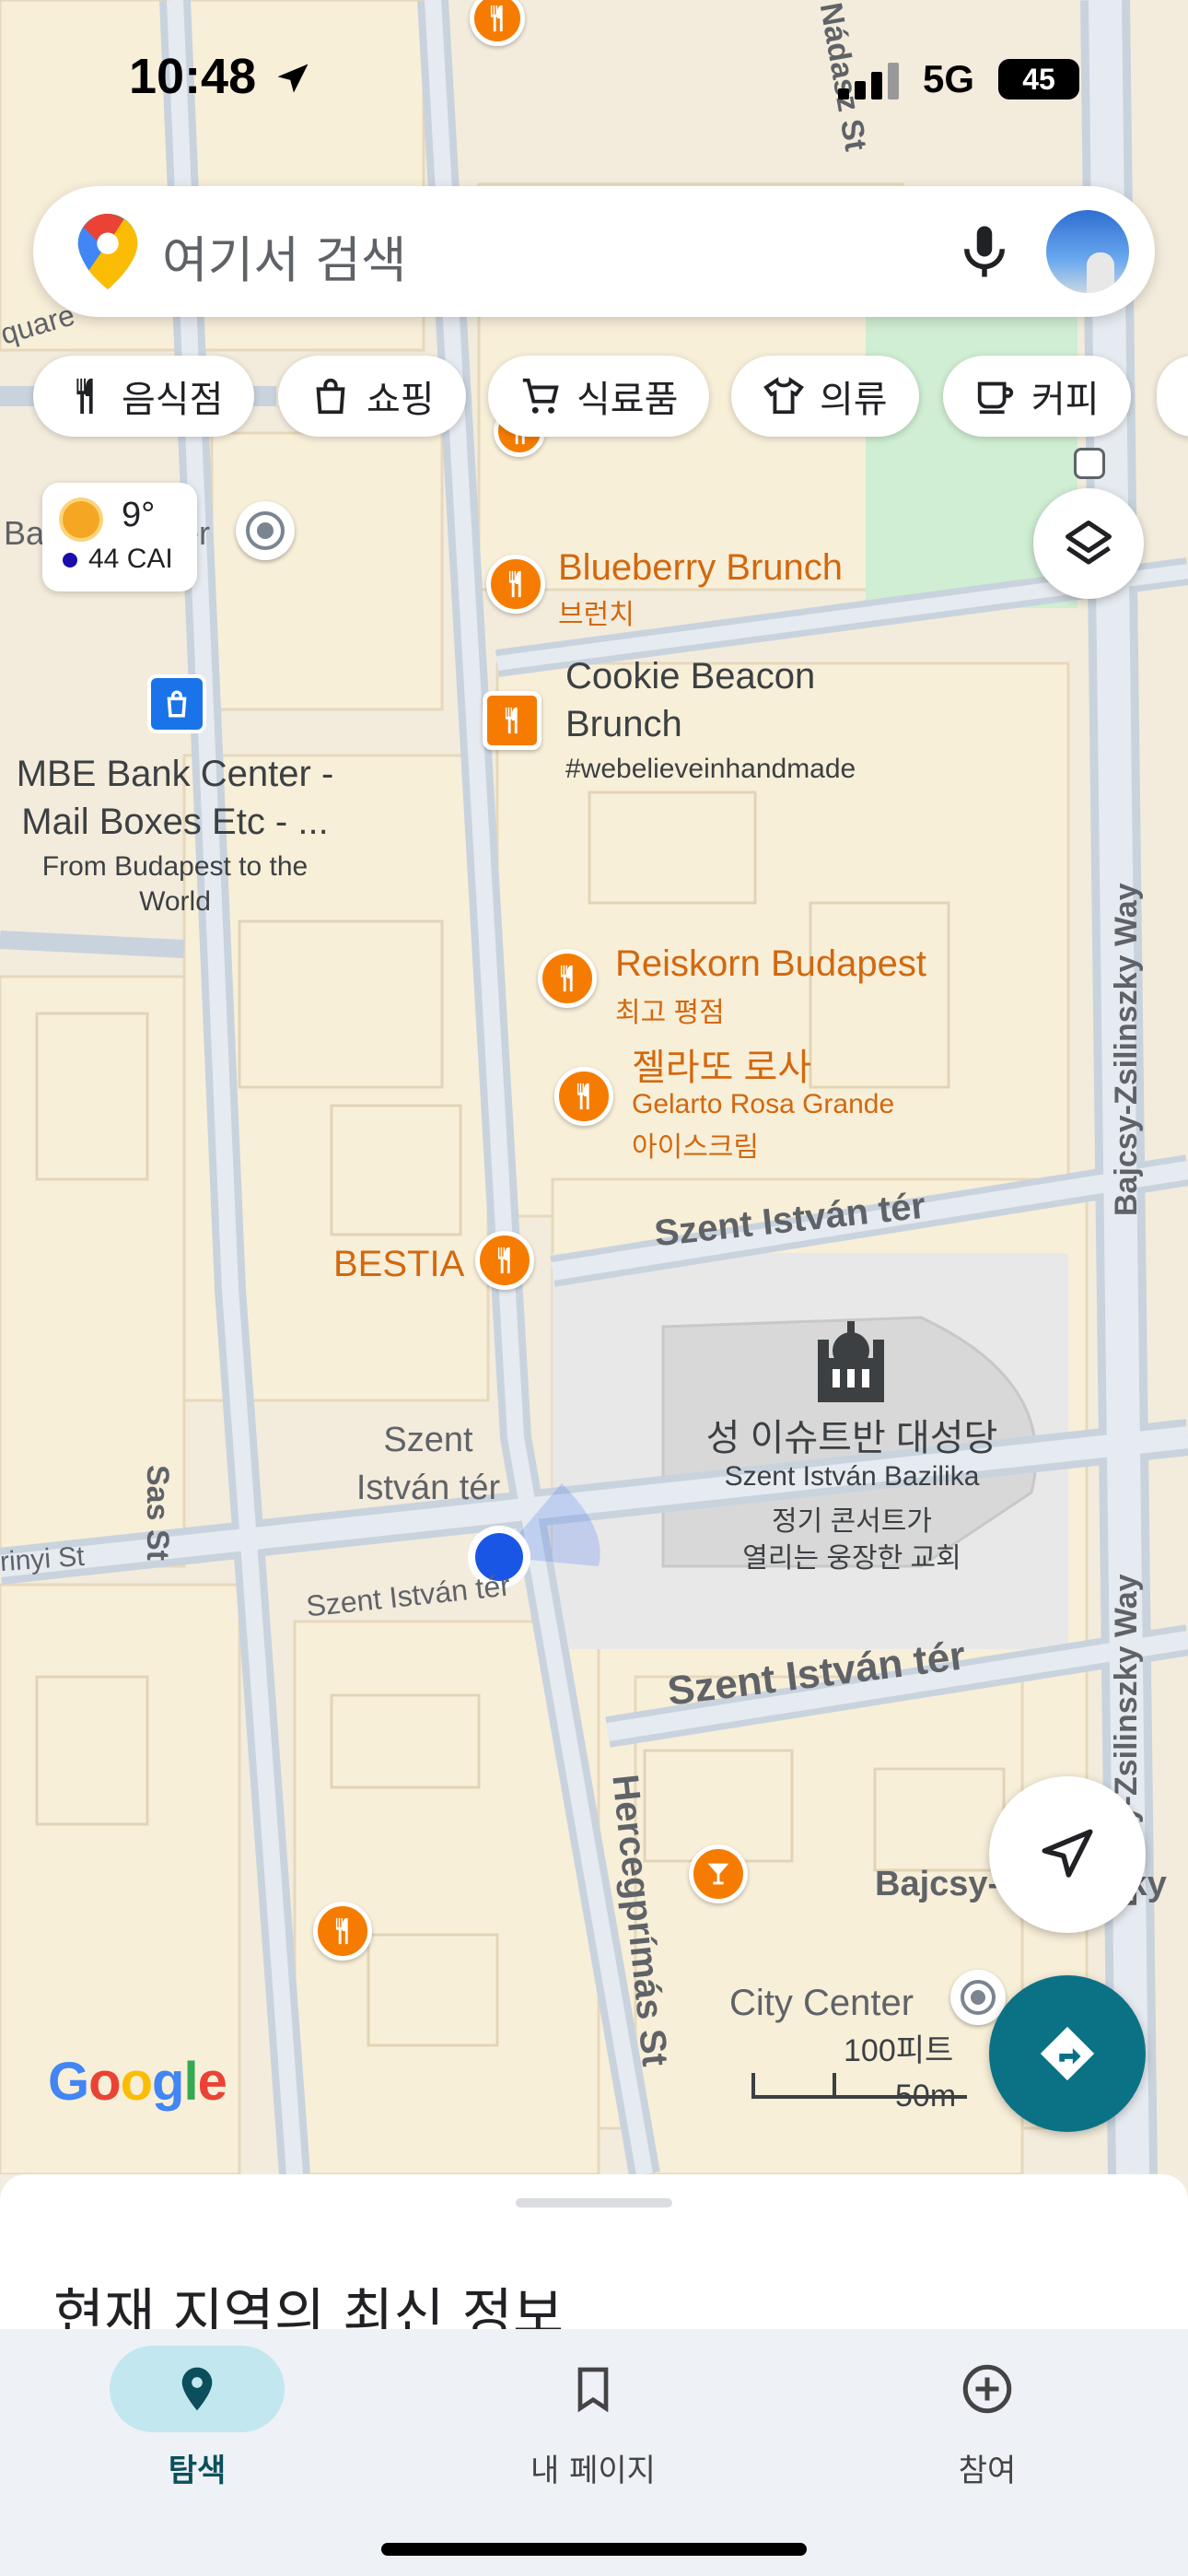 This screenshot has width=1188, height=2576. I want to click on nav-explore: 탐색, so click(197, 2409).